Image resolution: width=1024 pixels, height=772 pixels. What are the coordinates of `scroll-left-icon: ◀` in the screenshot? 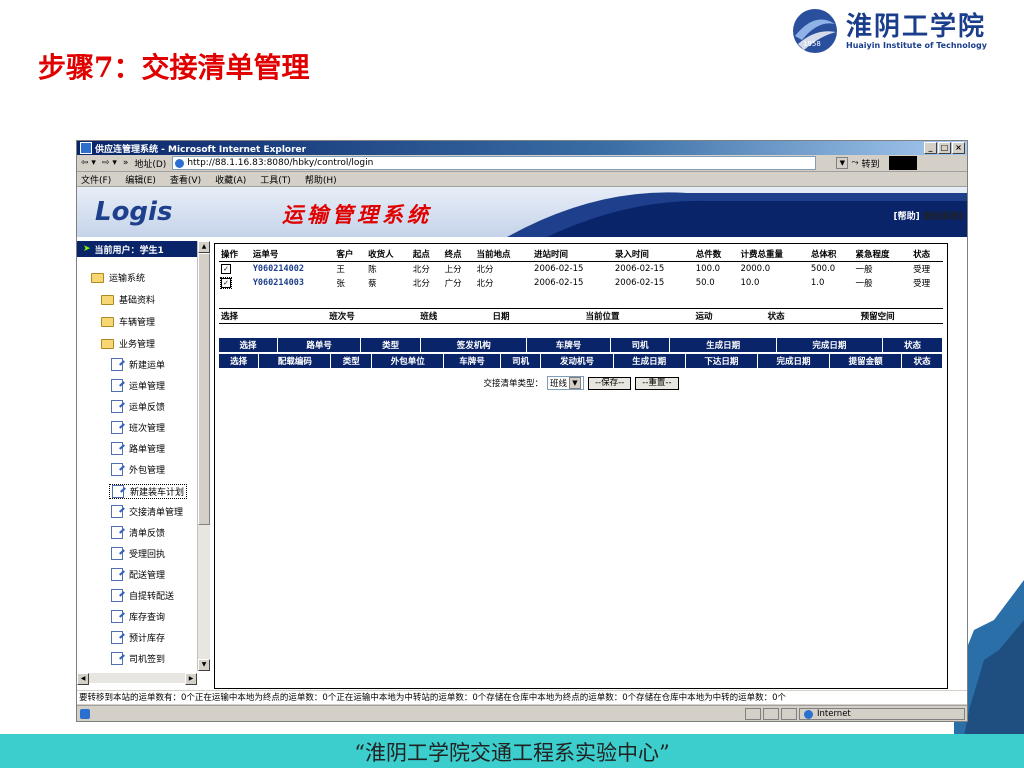 It's located at (83, 679).